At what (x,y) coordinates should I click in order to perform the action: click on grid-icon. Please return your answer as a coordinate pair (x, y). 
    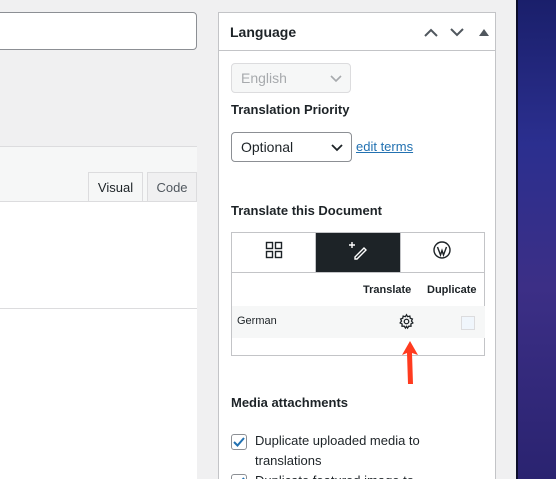
    Looking at the image, I should click on (274, 252).